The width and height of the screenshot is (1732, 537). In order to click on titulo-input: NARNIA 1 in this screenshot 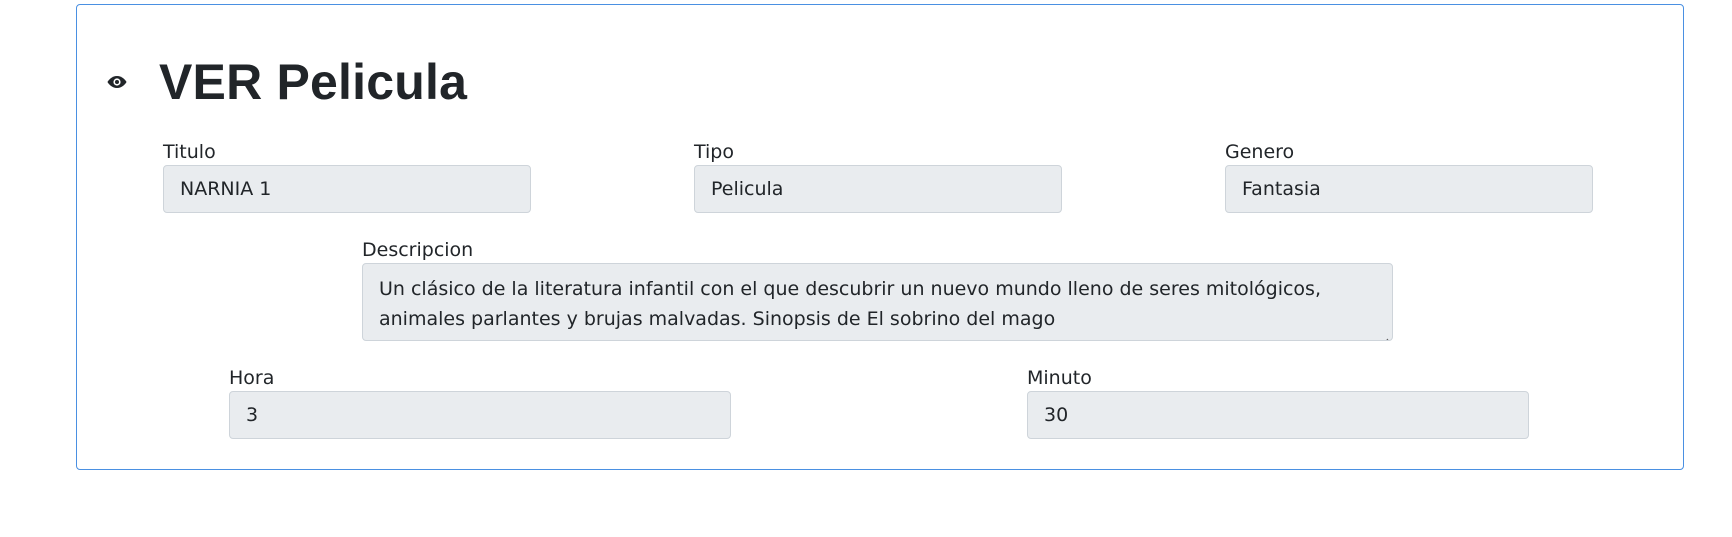, I will do `click(347, 189)`.